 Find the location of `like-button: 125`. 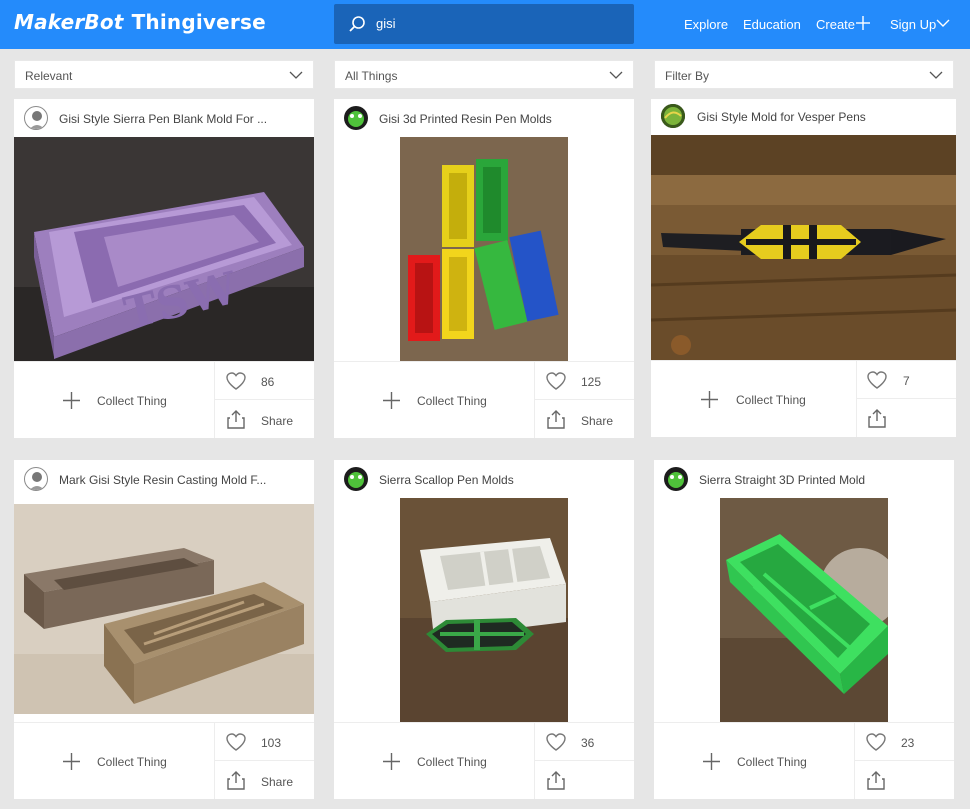

like-button: 125 is located at coordinates (584, 381).